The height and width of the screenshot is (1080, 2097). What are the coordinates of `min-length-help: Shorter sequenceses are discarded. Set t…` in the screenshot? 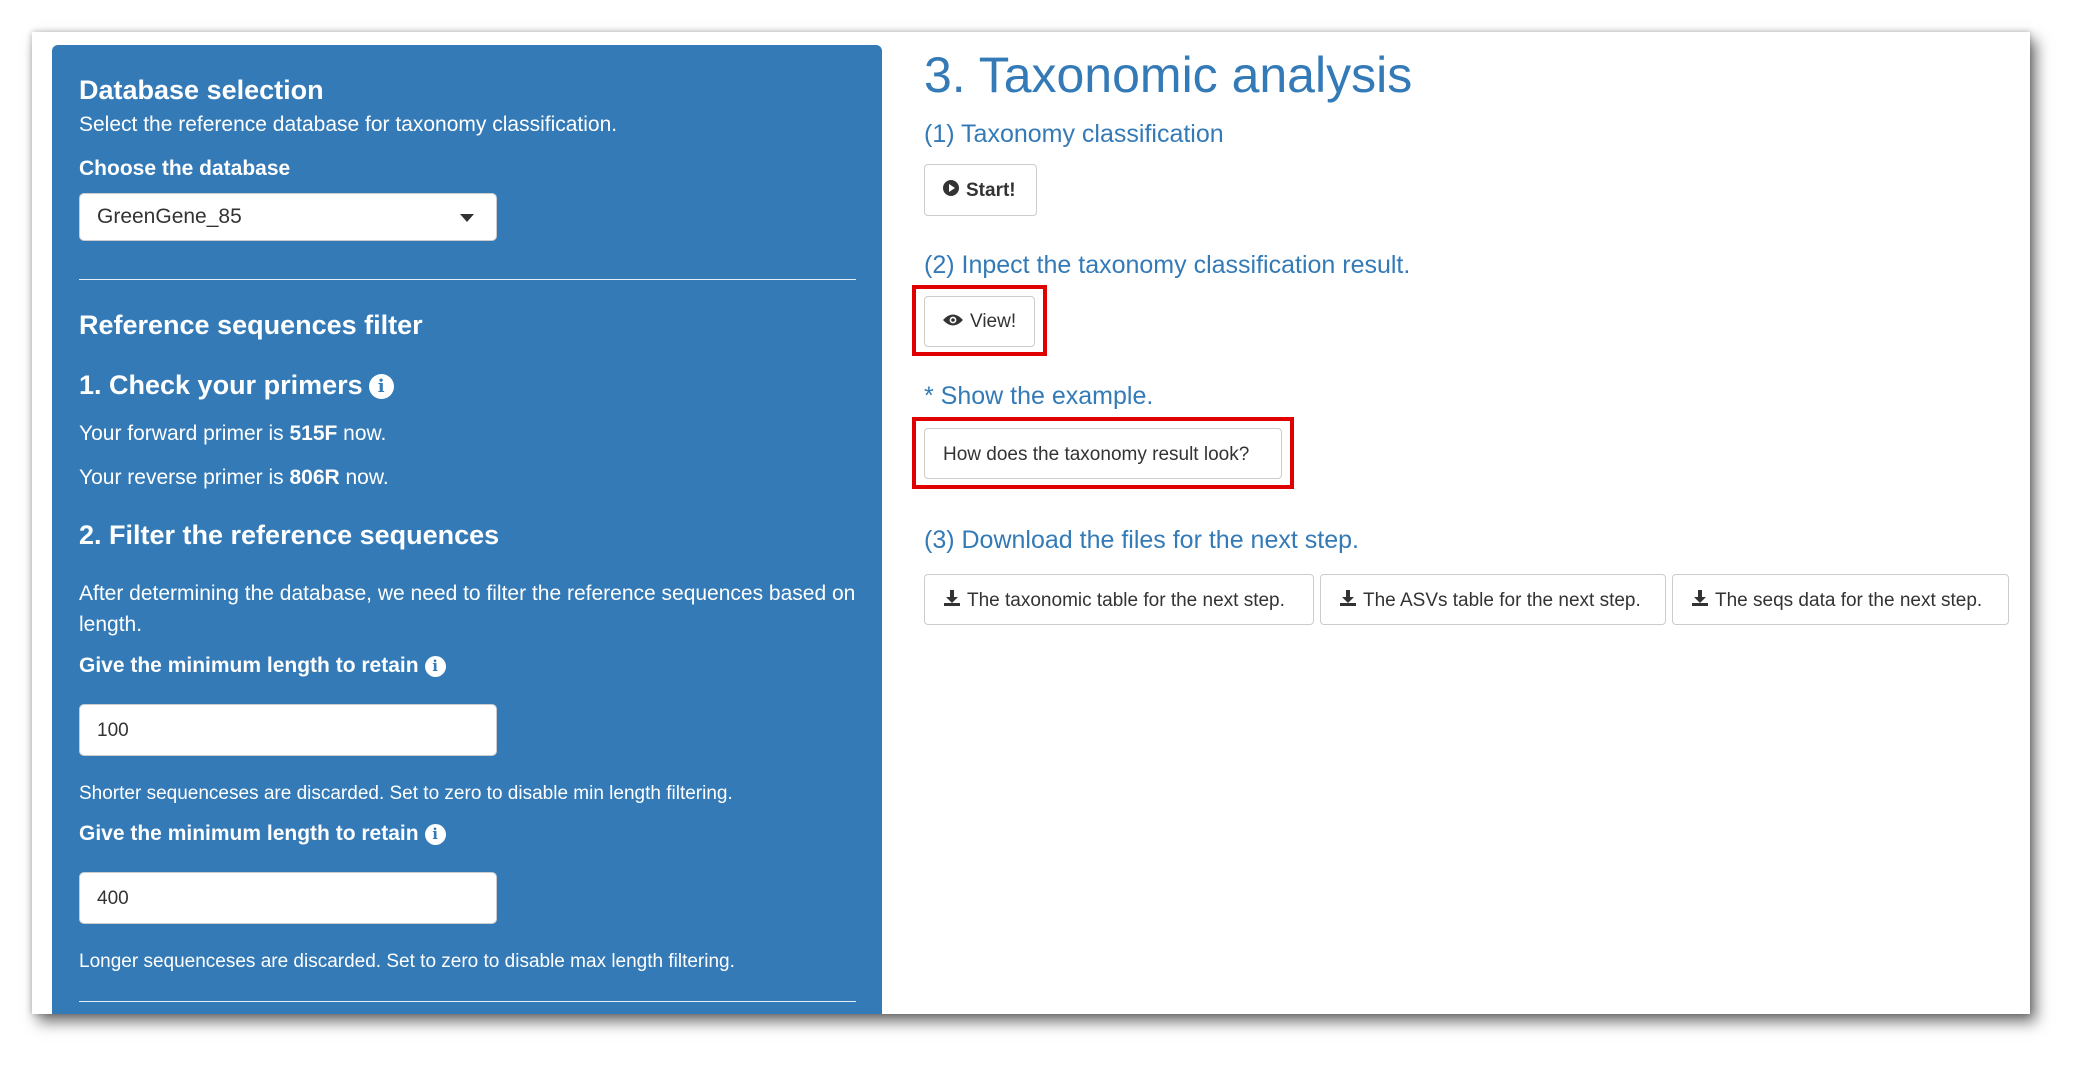 It's located at (406, 793).